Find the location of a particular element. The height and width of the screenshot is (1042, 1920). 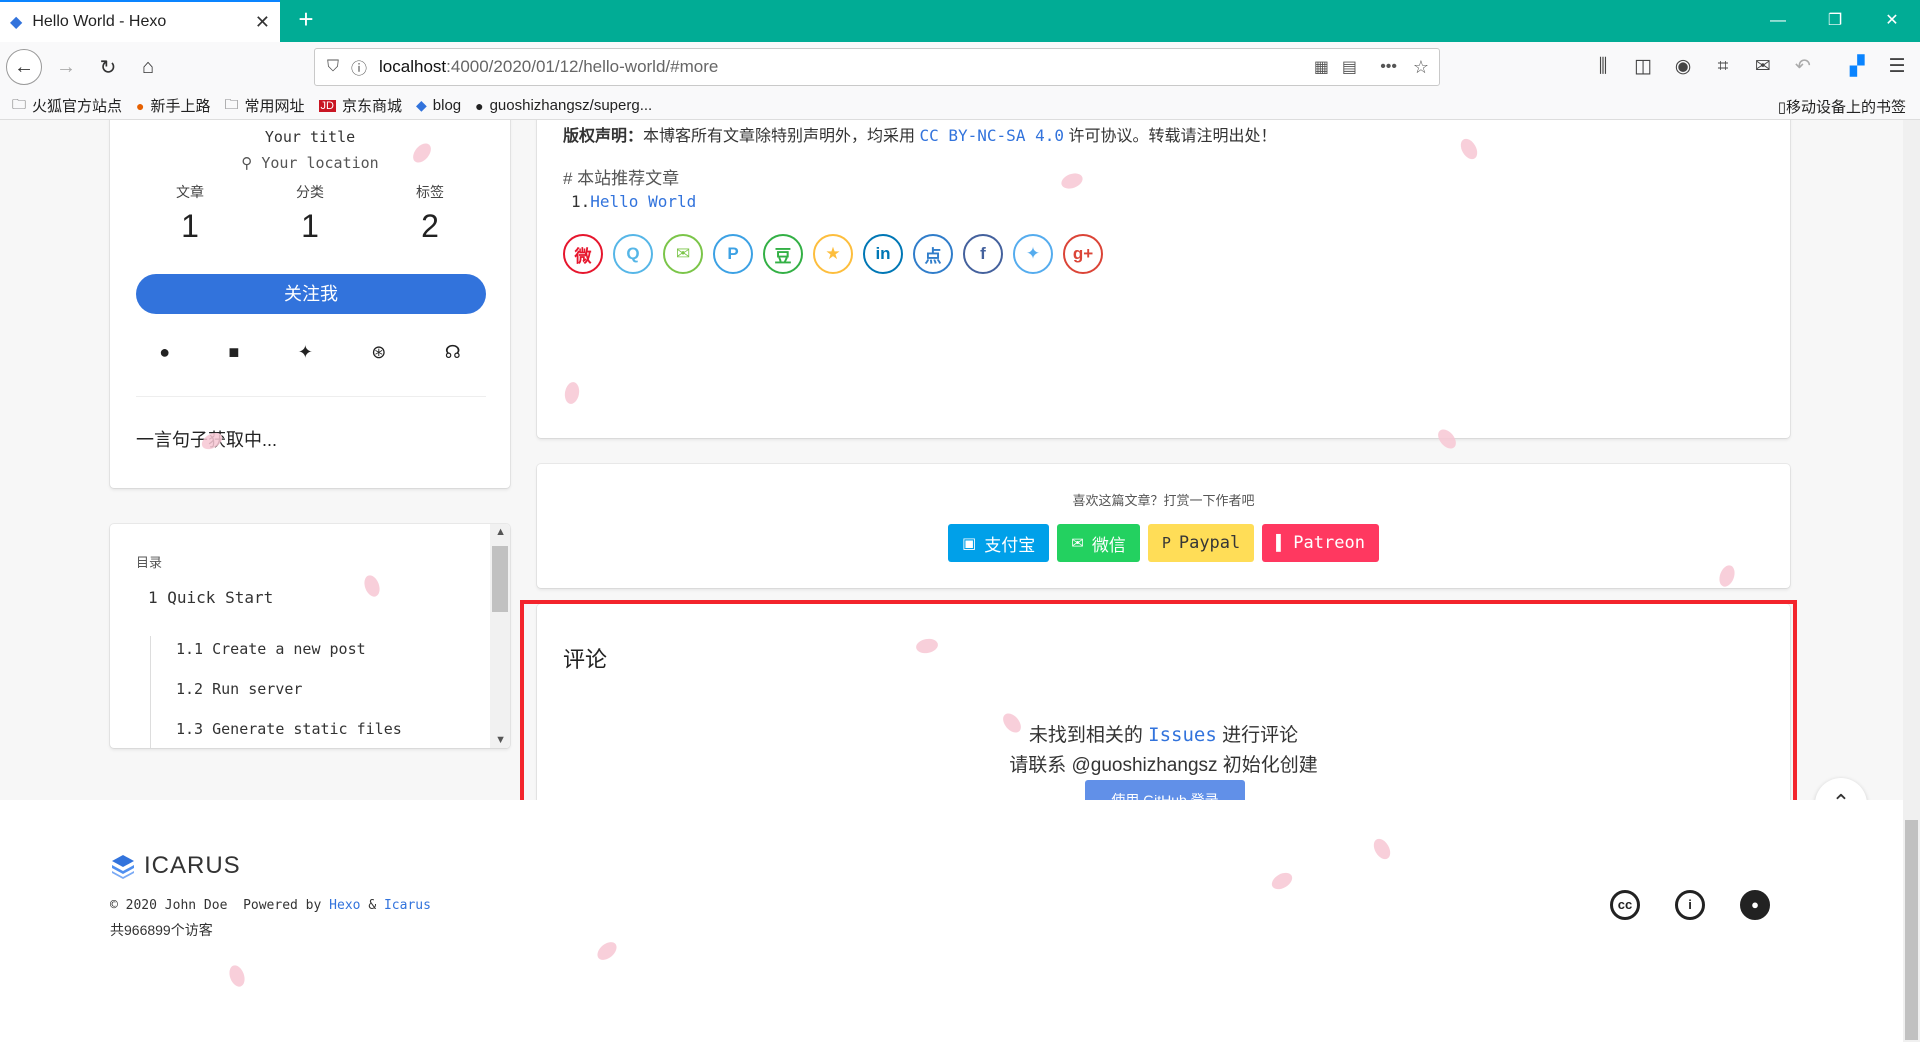

paypal-button: P Paypal is located at coordinates (1201, 543).